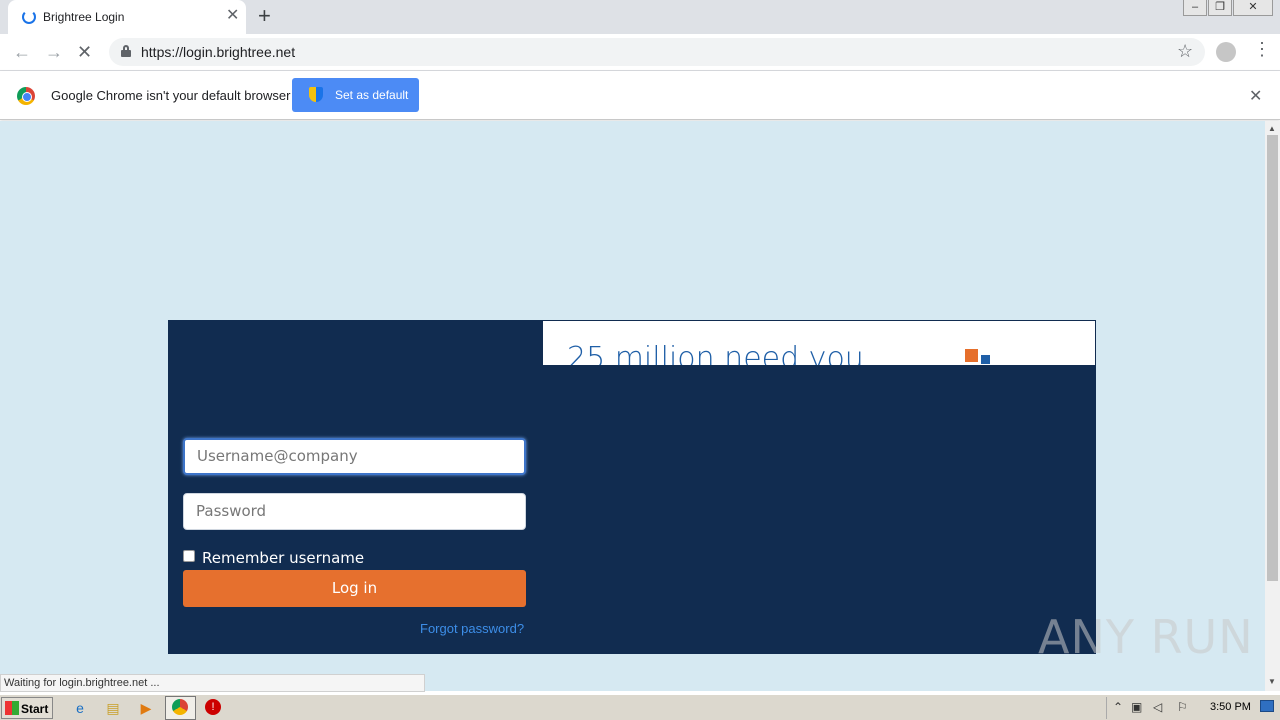 The image size is (1280, 720). I want to click on start-label: Start, so click(35, 709).